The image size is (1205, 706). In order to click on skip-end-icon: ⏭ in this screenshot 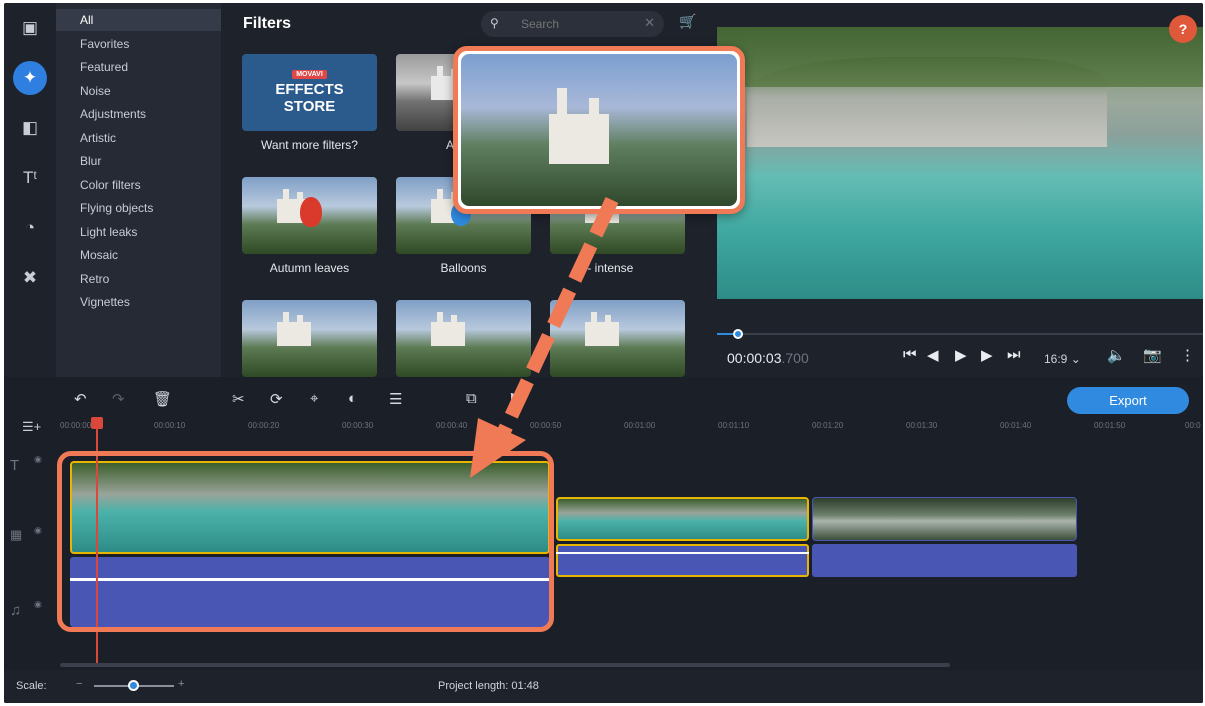, I will do `click(1014, 354)`.